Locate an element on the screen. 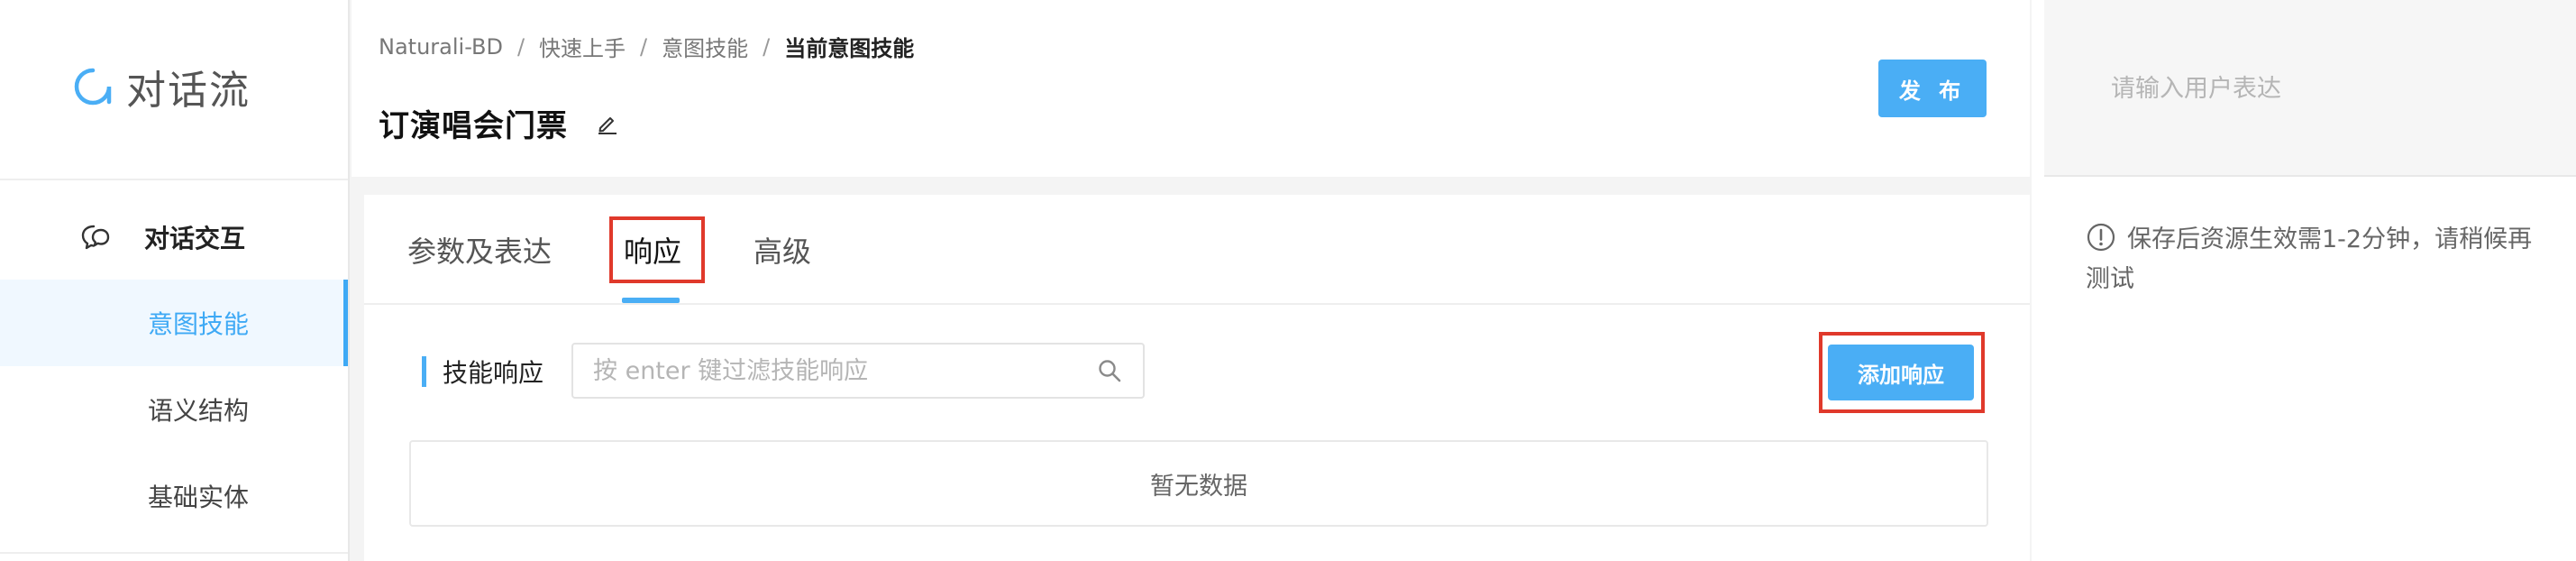 This screenshot has width=2576, height=561. sidebar-item-basic-entities: 基础实体 is located at coordinates (174, 496).